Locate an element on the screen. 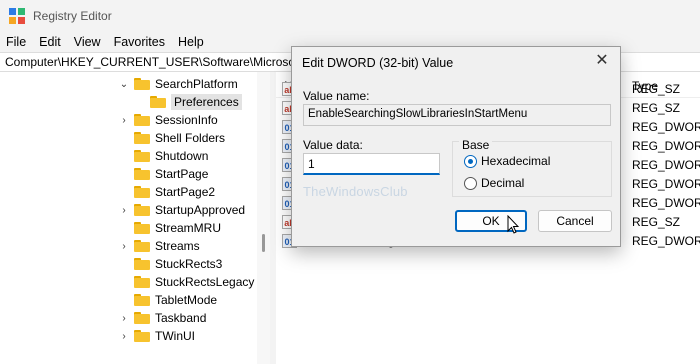 This screenshot has height=364, width=700. decimal-label: Decimal is located at coordinates (503, 183).